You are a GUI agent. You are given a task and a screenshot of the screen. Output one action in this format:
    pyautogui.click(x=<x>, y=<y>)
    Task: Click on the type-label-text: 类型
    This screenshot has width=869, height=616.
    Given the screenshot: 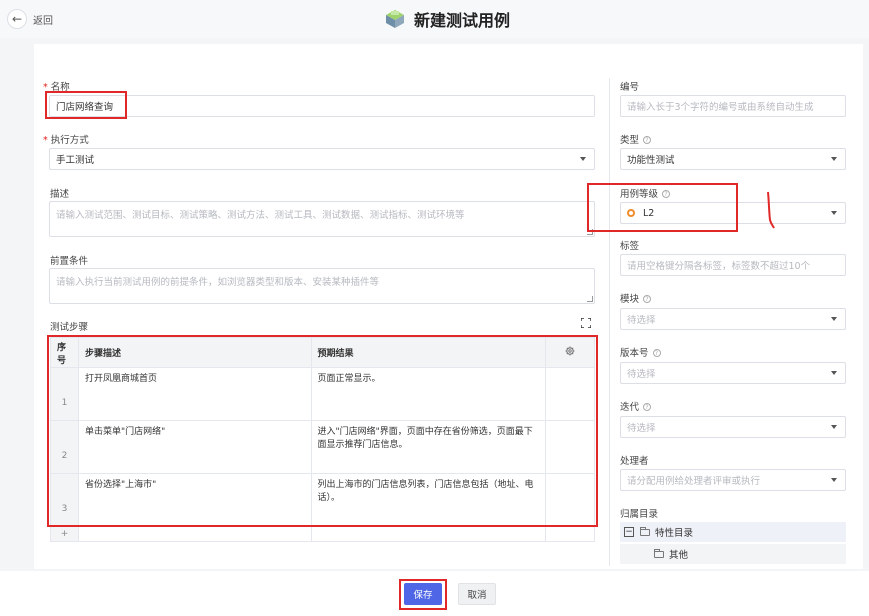 What is the action you would take?
    pyautogui.click(x=630, y=140)
    